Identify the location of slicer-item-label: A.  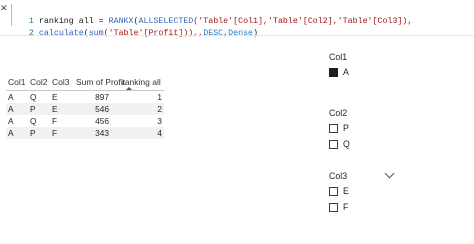
(346, 72).